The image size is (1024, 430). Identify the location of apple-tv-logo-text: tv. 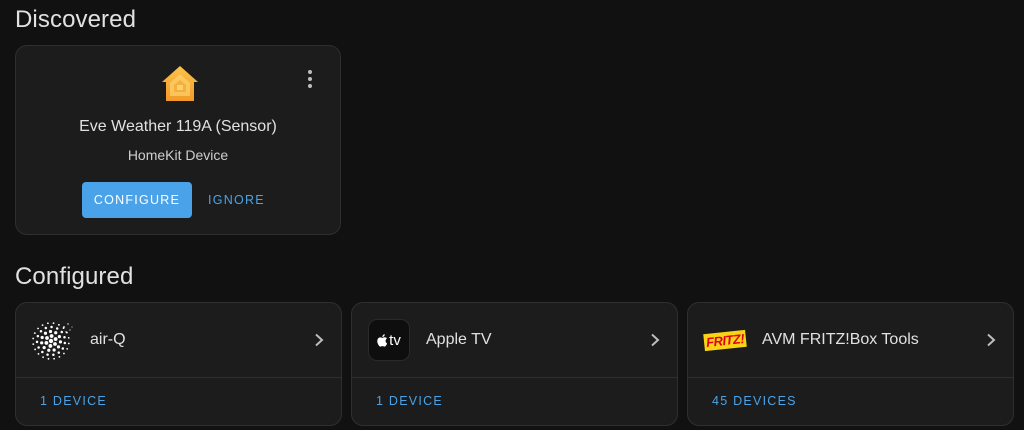
(395, 340).